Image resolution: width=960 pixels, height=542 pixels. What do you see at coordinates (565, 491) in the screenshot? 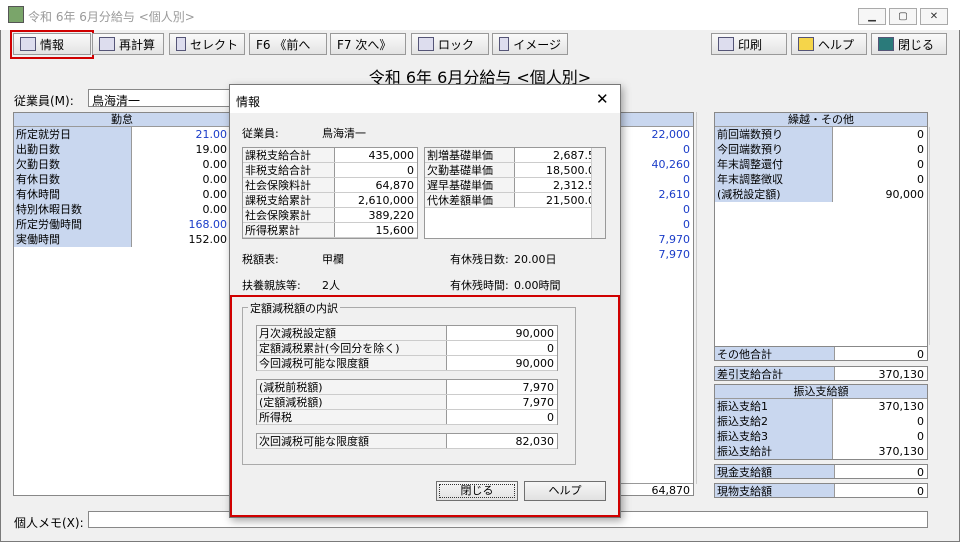
I see `dialog-help-button: ヘルプ` at bounding box center [565, 491].